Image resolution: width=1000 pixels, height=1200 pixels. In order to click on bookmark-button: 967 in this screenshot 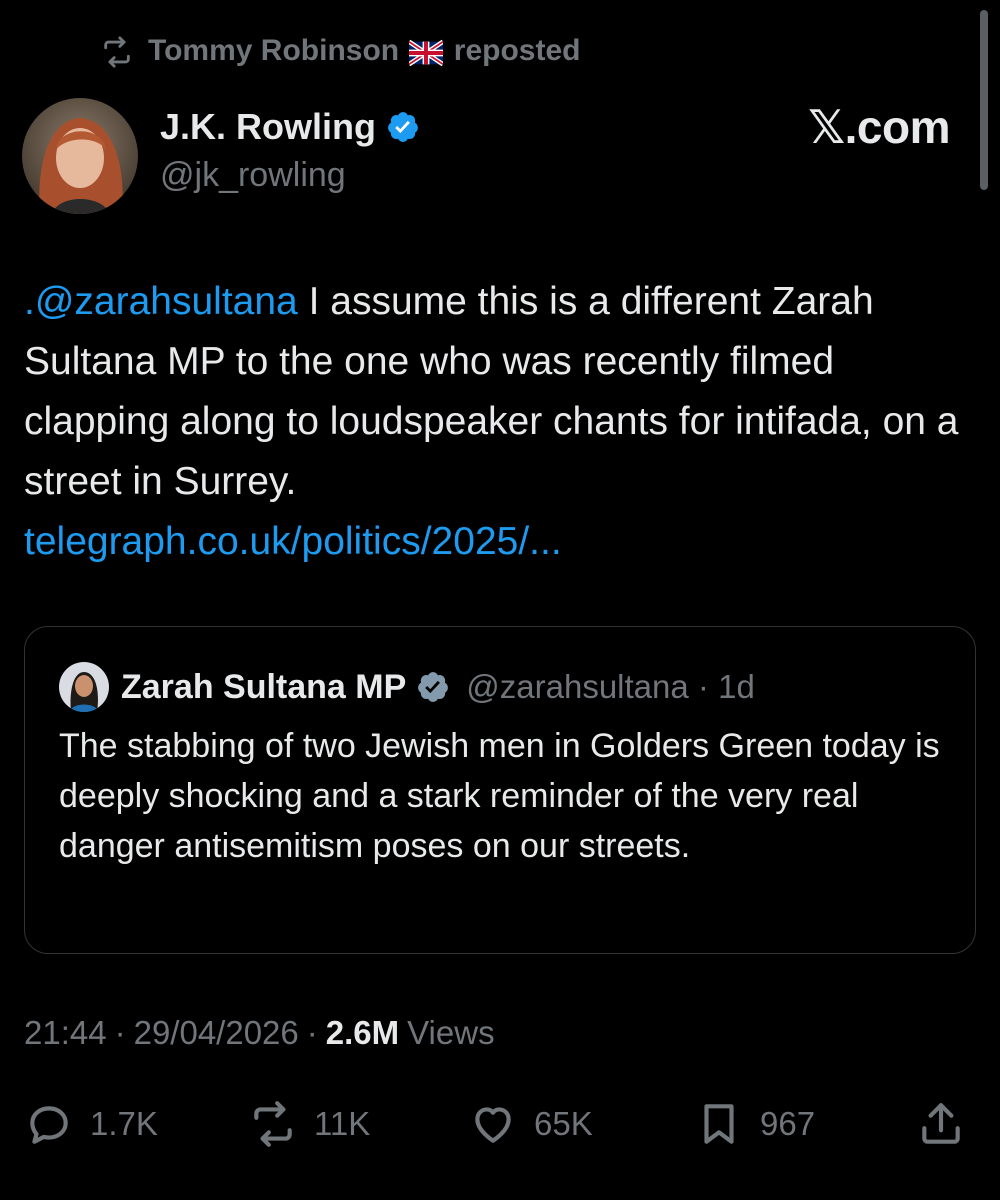, I will do `click(754, 1124)`.